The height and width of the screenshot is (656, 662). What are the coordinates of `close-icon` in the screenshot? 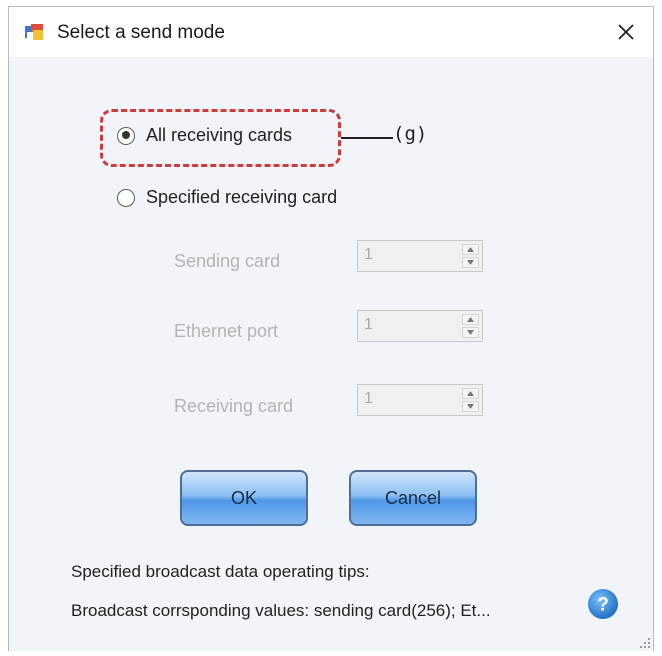 It's located at (626, 32).